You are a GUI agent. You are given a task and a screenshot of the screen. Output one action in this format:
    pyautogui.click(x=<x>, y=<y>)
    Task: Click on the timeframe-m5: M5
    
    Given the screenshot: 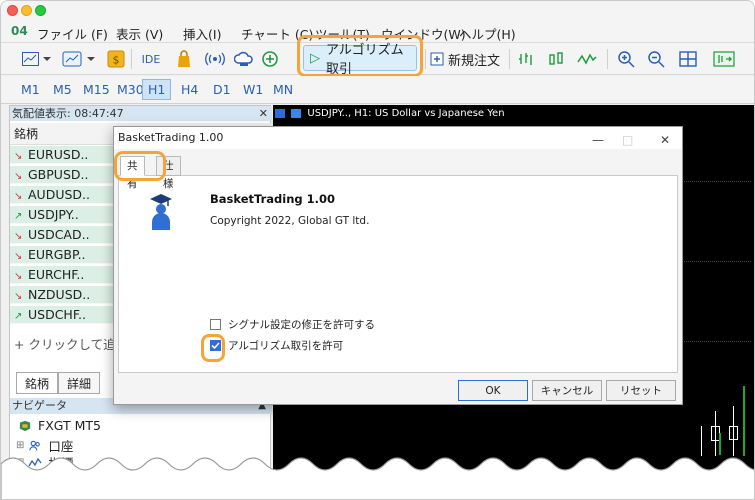 What is the action you would take?
    pyautogui.click(x=62, y=89)
    